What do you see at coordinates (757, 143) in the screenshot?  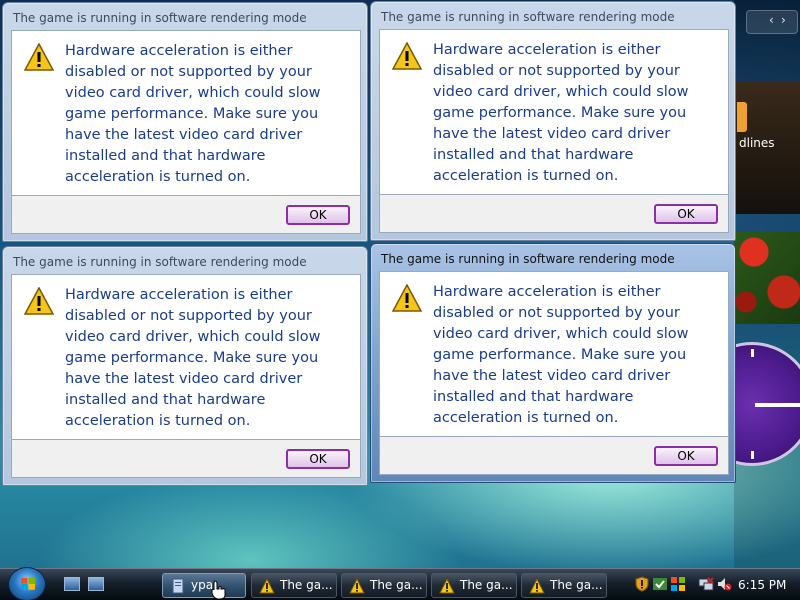 I see `headlines-label: dlines` at bounding box center [757, 143].